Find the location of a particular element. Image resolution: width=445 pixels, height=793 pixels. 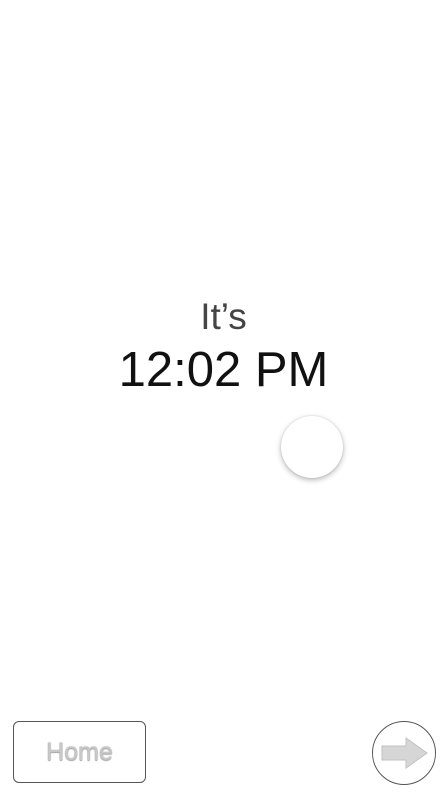

greeting-prefix: It’s is located at coordinates (223, 316).